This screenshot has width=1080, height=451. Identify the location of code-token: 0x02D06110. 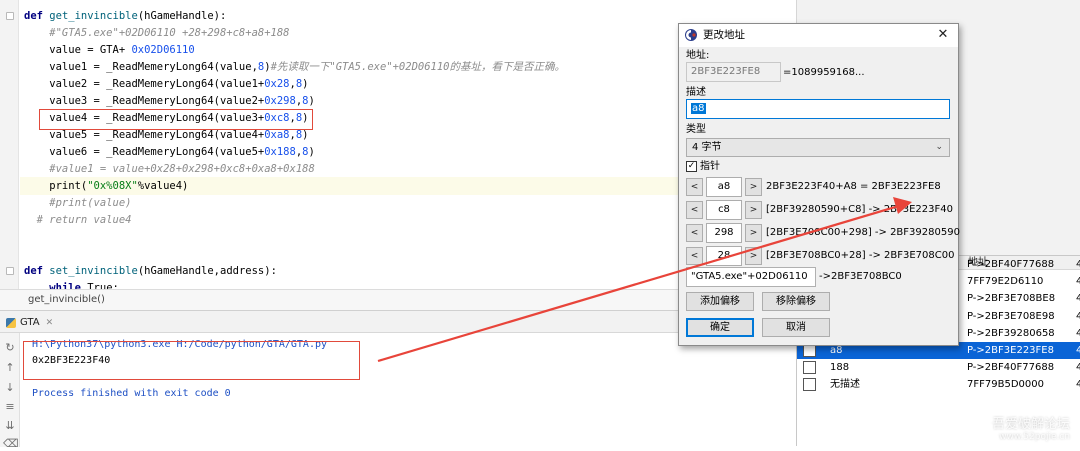
(163, 50).